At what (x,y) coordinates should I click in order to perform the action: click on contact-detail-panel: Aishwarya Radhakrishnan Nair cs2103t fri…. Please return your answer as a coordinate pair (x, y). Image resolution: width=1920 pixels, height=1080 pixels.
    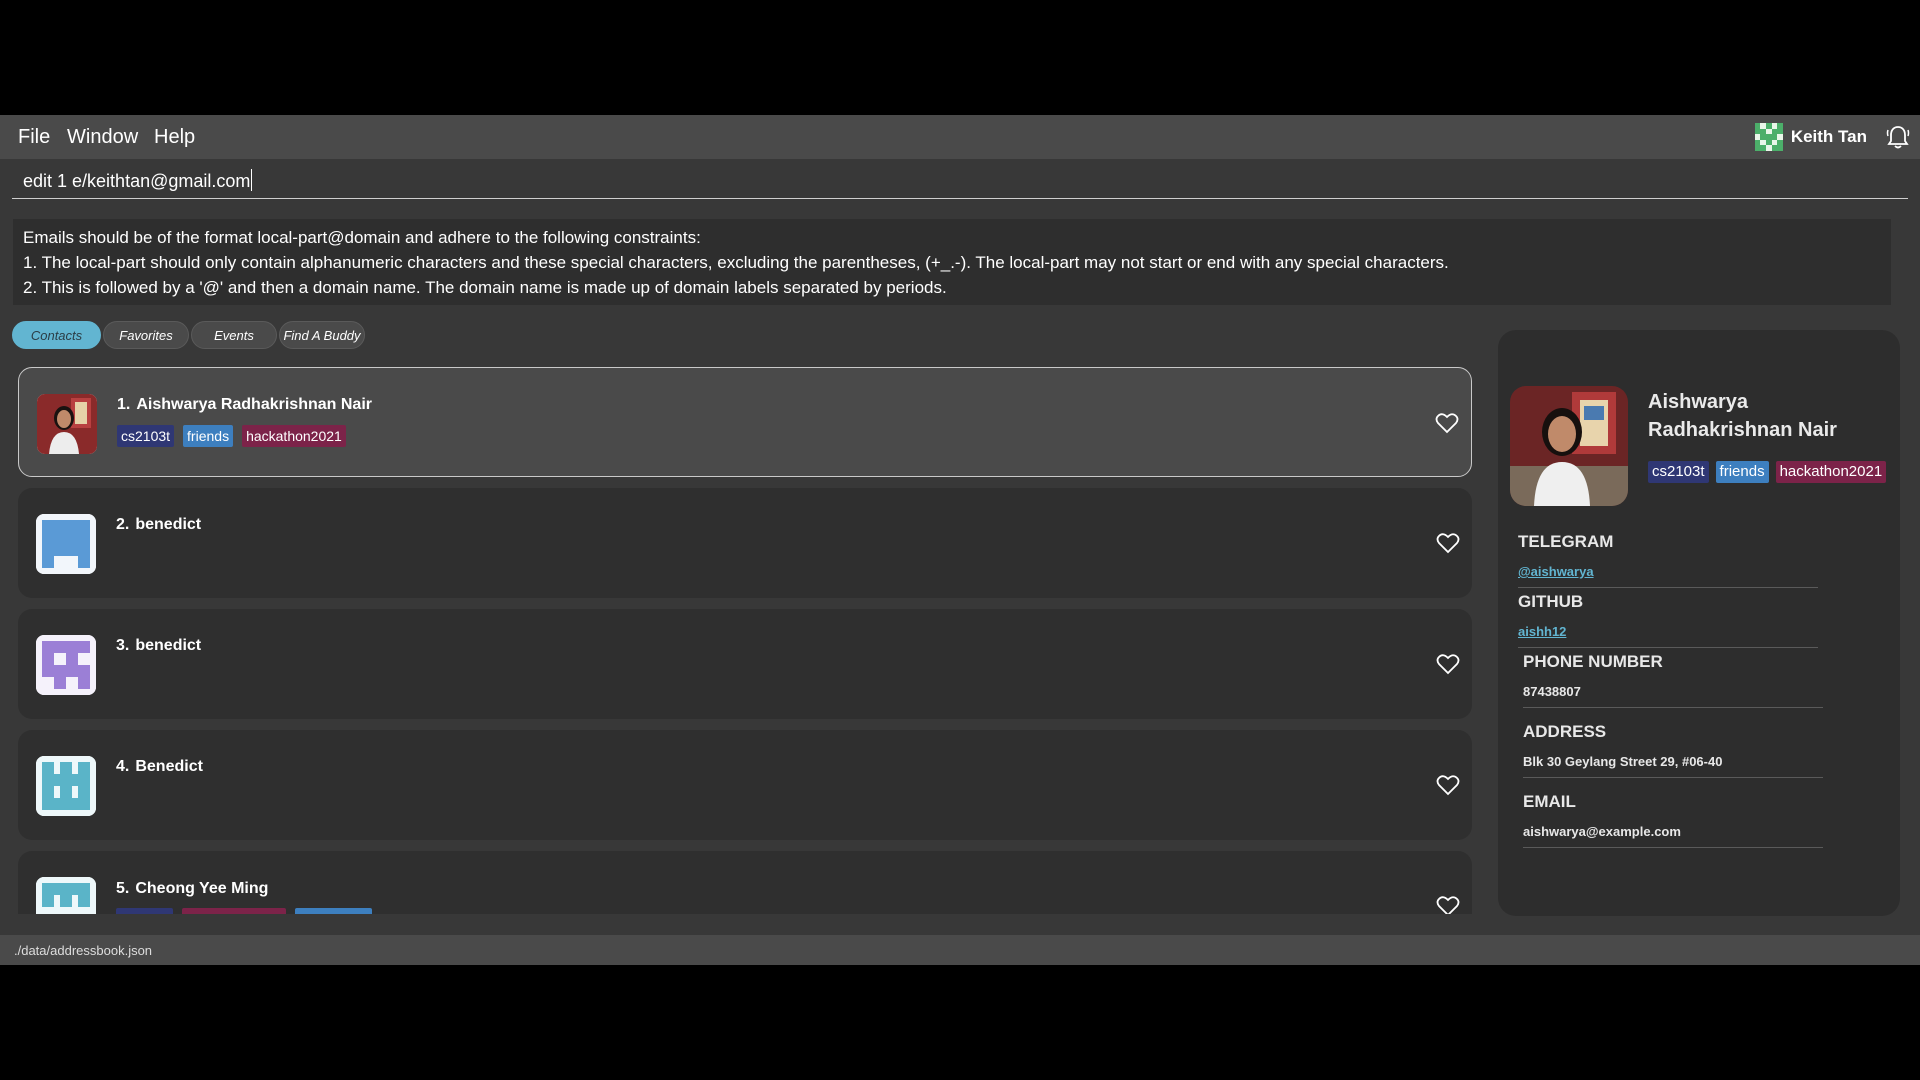
    Looking at the image, I should click on (1699, 623).